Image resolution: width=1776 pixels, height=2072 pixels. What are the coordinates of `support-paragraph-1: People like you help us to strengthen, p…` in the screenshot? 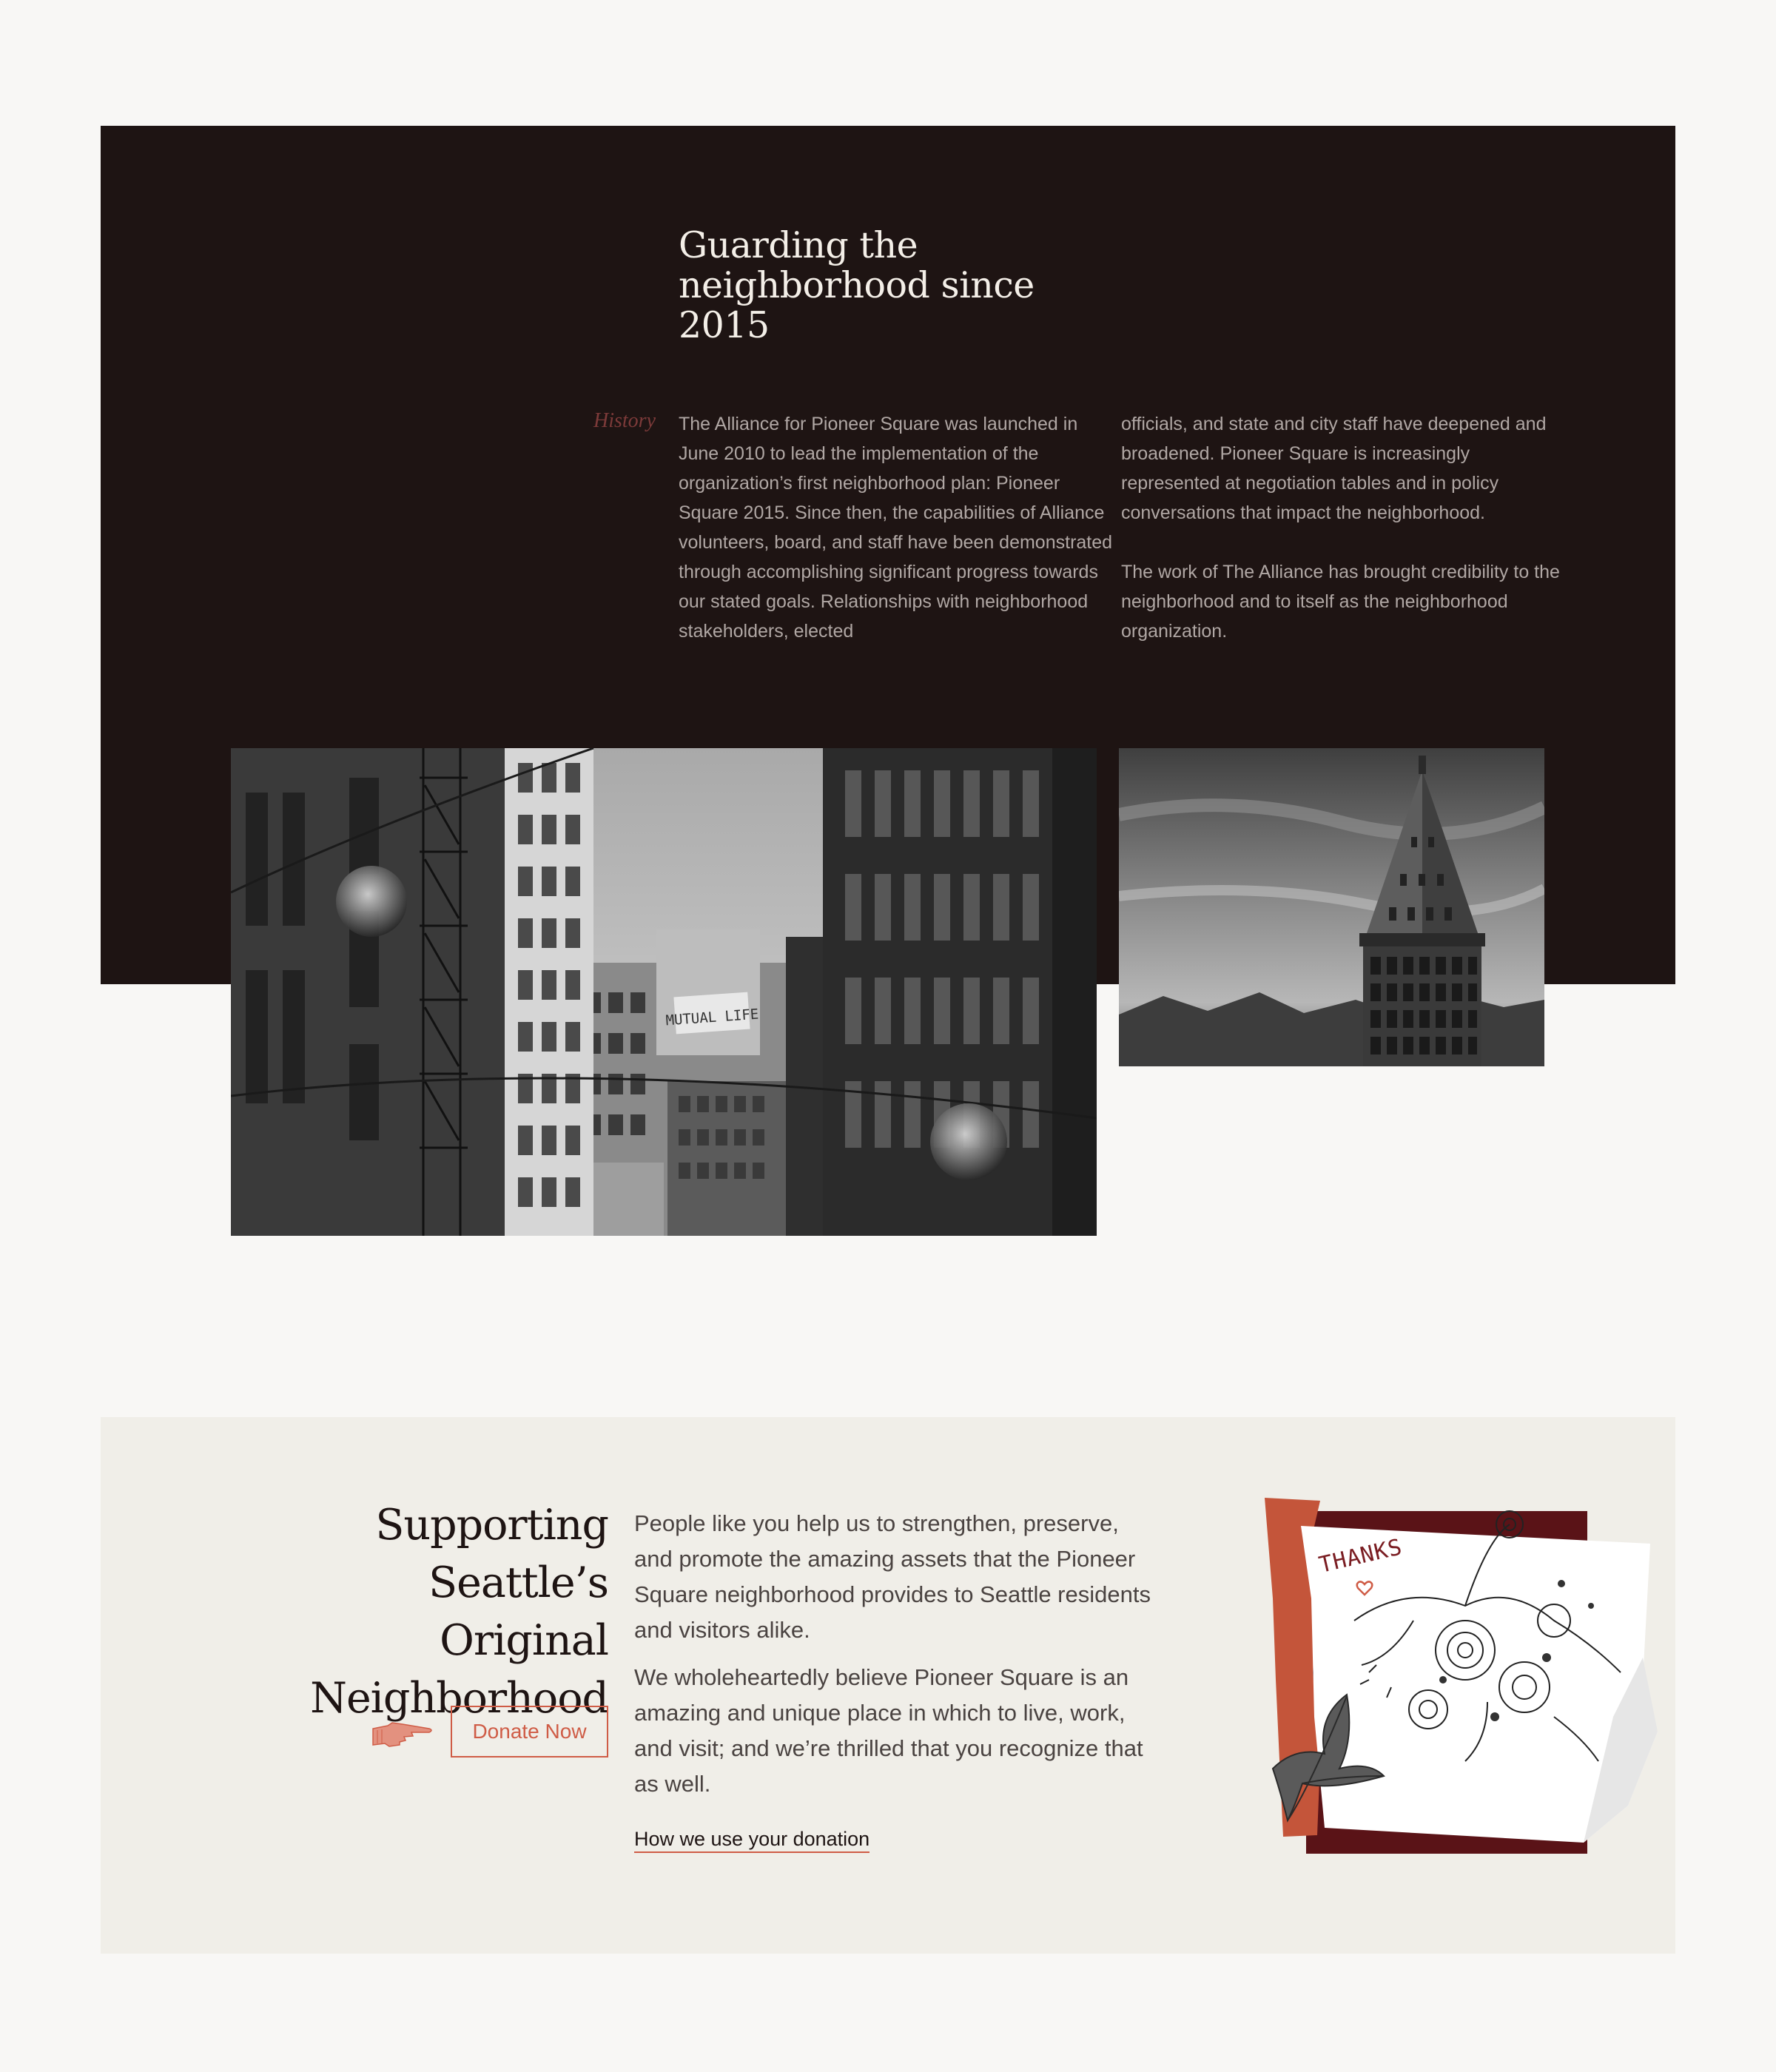 It's located at (892, 1576).